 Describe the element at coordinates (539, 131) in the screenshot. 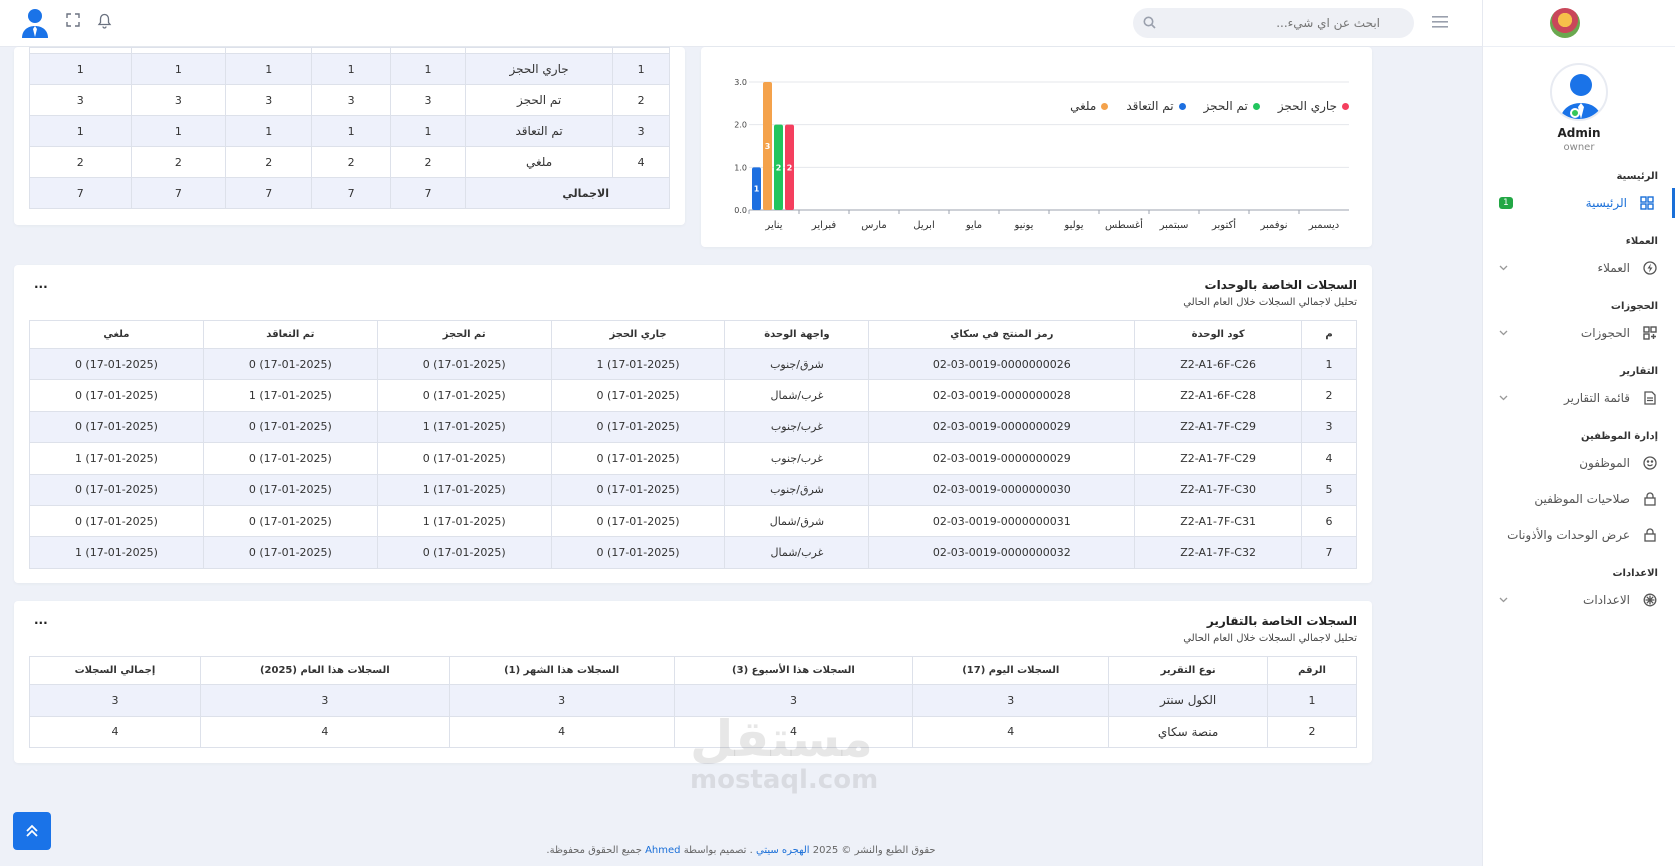

I see `table-cell: تم التعاقد` at that location.